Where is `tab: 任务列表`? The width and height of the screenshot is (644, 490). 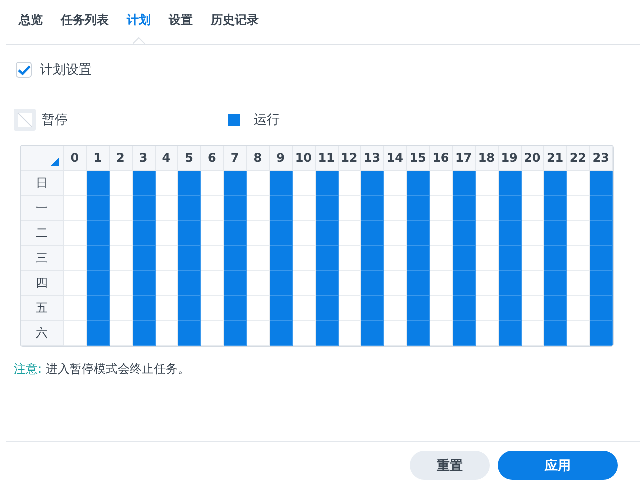 tab: 任务列表 is located at coordinates (85, 22).